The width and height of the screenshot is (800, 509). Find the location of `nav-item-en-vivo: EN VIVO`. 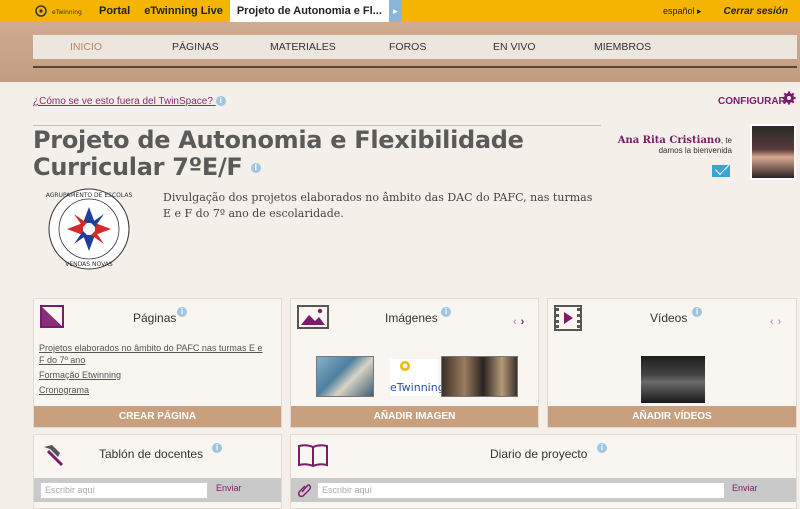

nav-item-en-vivo: EN VIVO is located at coordinates (514, 47).